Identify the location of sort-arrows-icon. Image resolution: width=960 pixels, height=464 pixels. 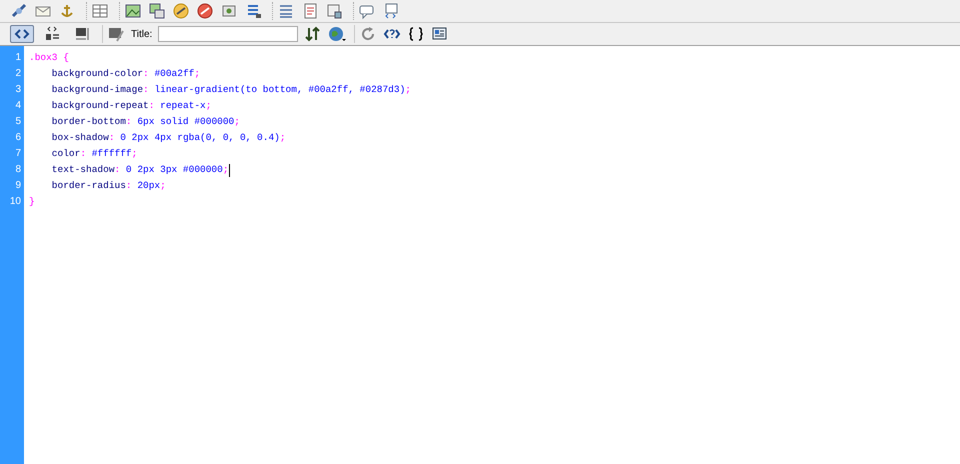
(313, 34).